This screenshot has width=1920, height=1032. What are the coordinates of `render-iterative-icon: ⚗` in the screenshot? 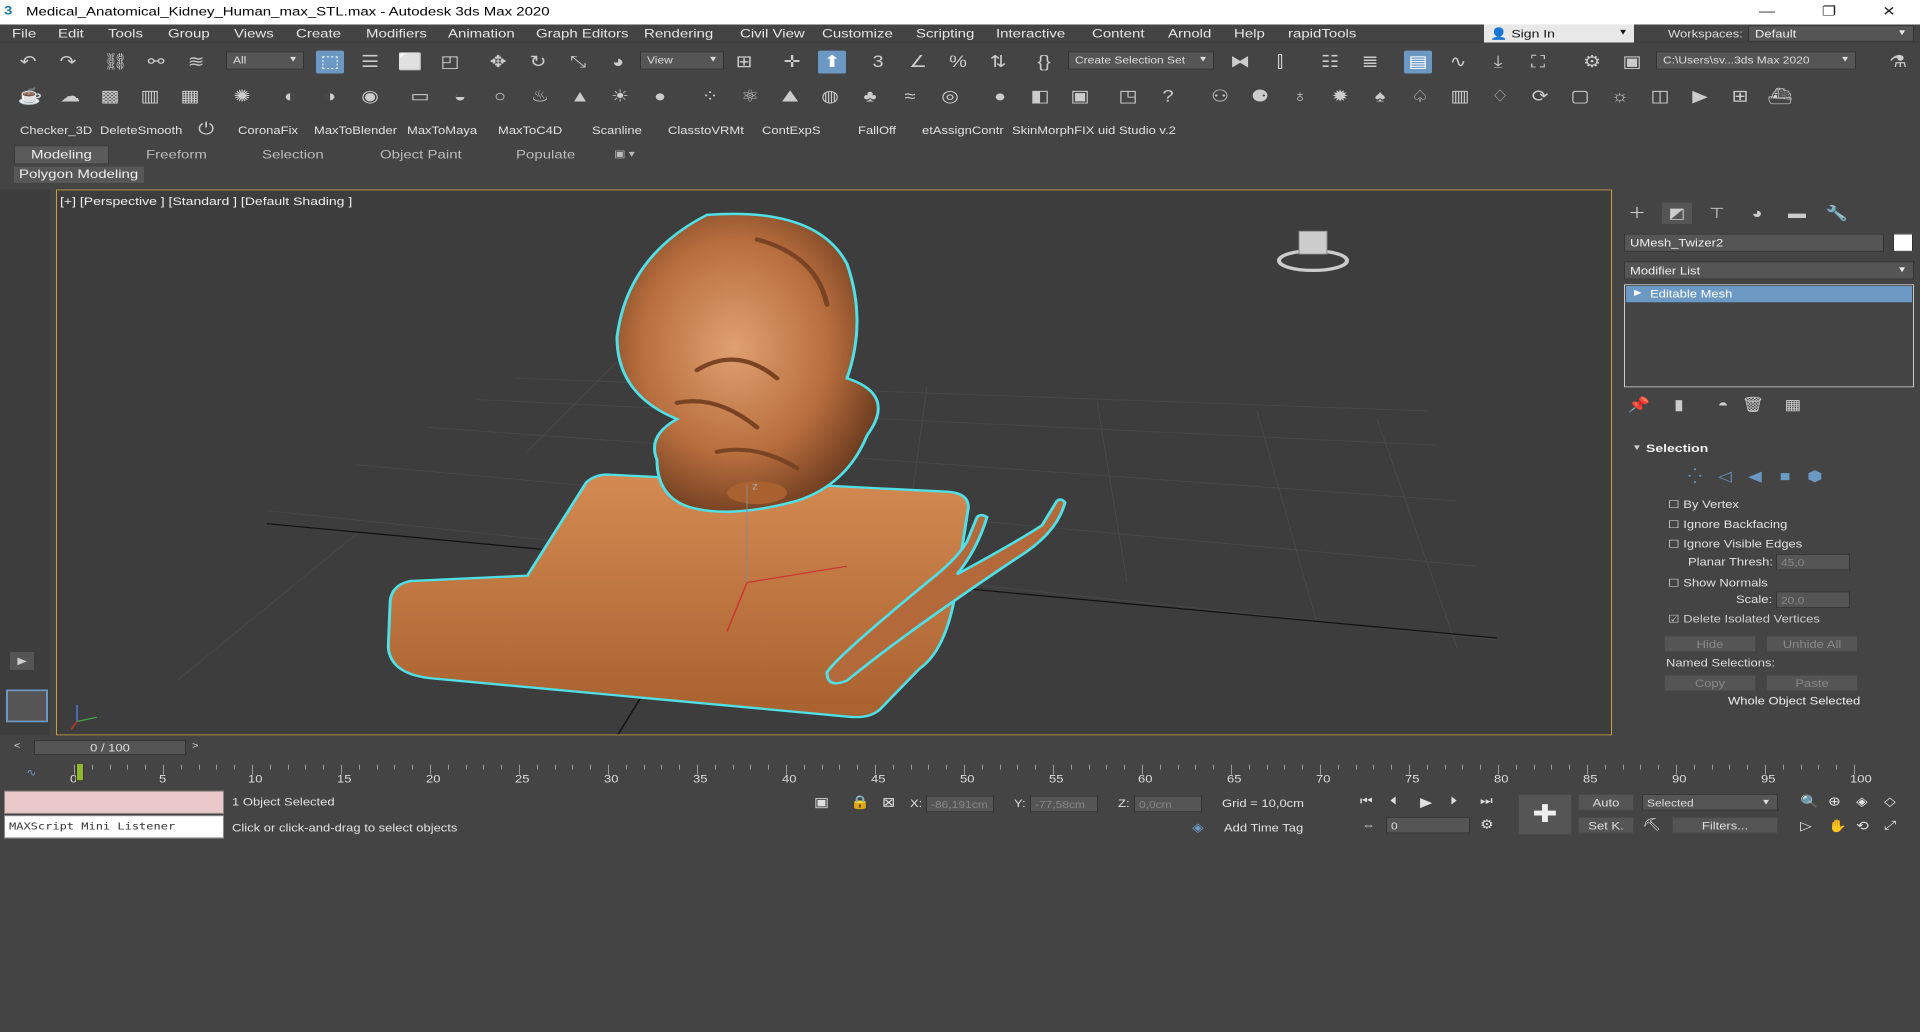 It's located at (1898, 62).